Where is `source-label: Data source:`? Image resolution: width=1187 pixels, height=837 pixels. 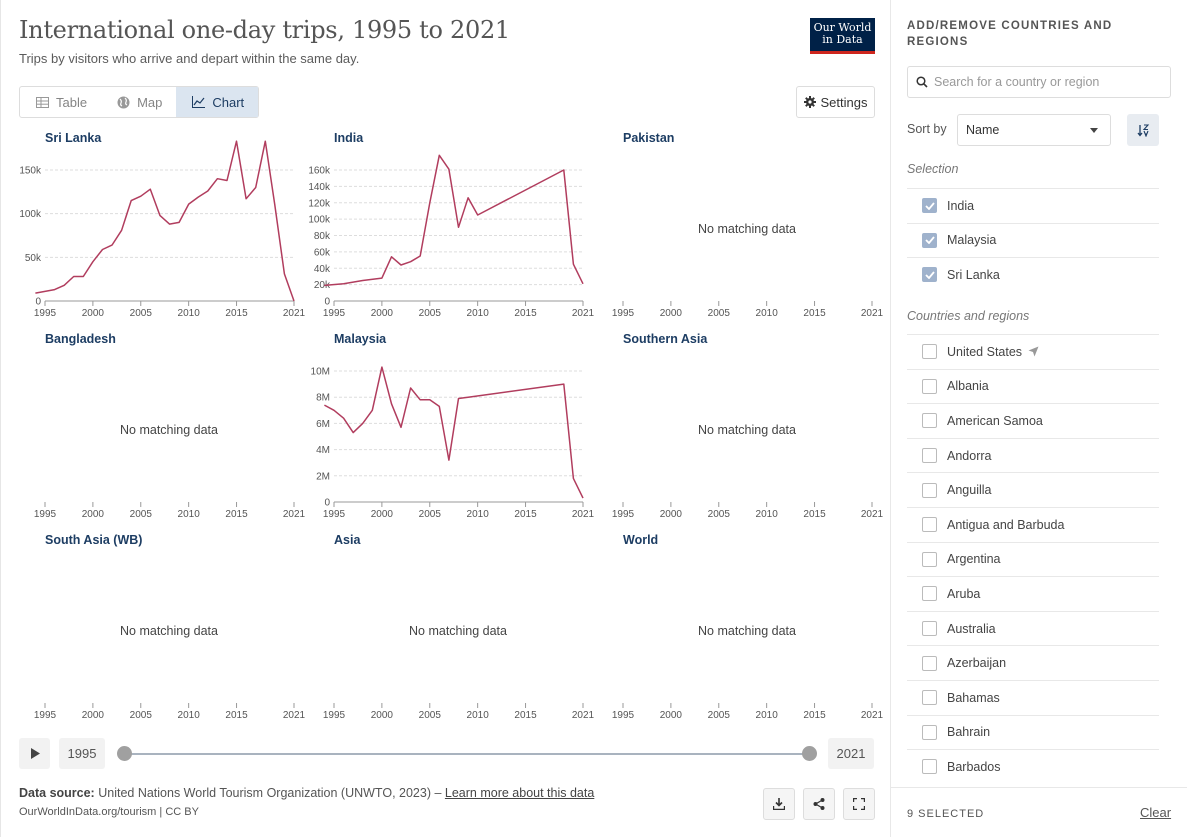 source-label: Data source: is located at coordinates (57, 793).